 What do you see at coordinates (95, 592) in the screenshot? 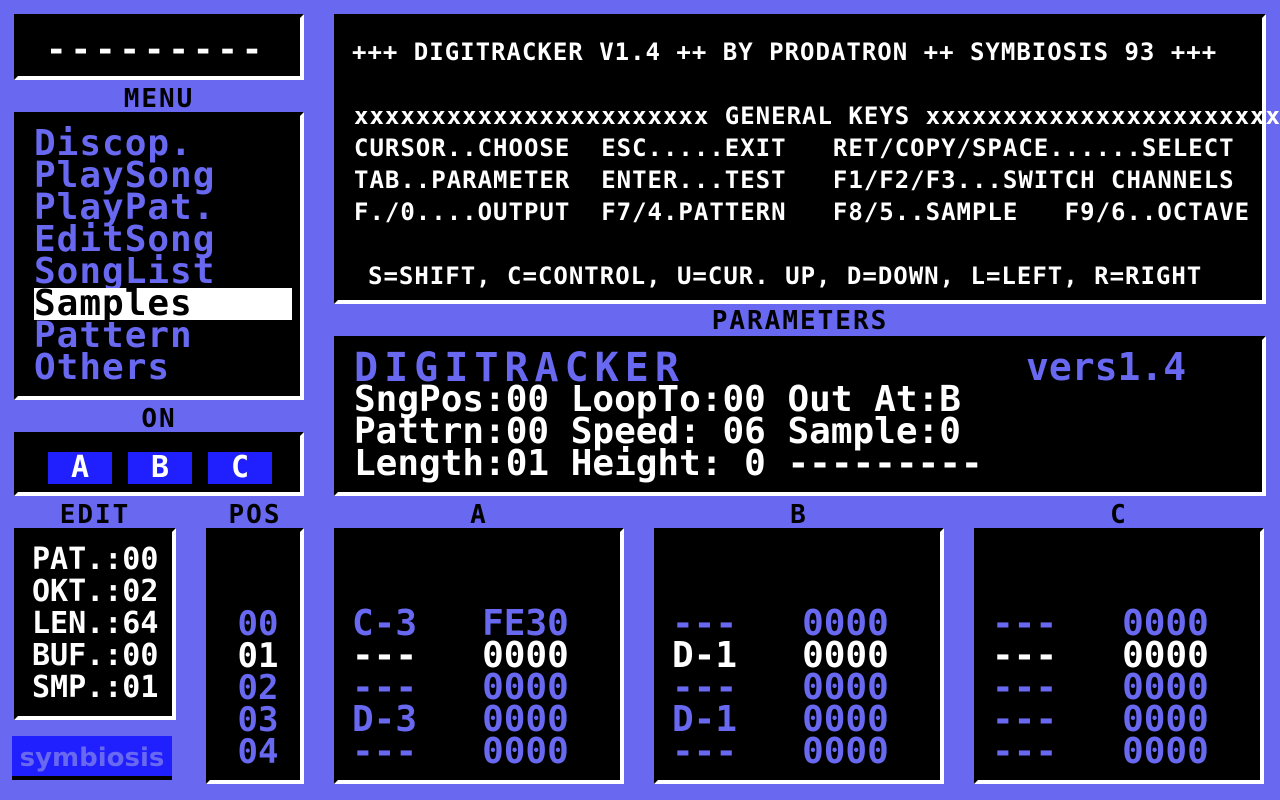
I see `edit-okt: OKT.:02` at bounding box center [95, 592].